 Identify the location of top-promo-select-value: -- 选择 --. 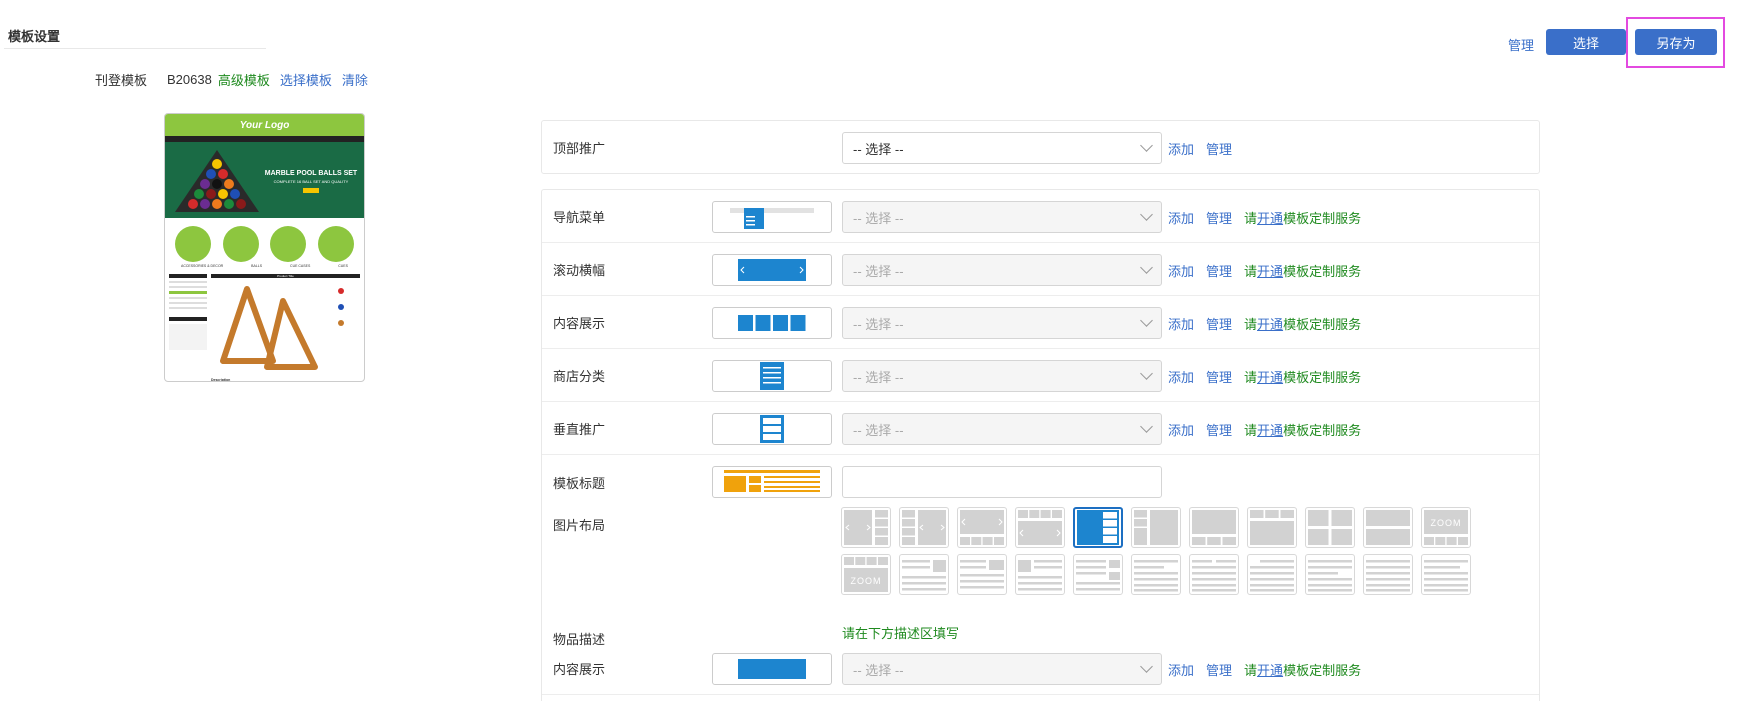
(878, 149).